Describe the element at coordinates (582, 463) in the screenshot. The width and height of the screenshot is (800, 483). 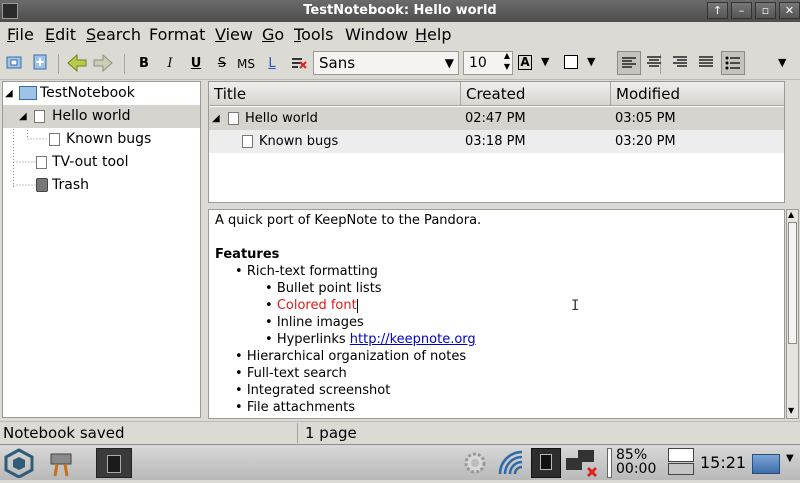
I see `network-disconnected-icon` at that location.